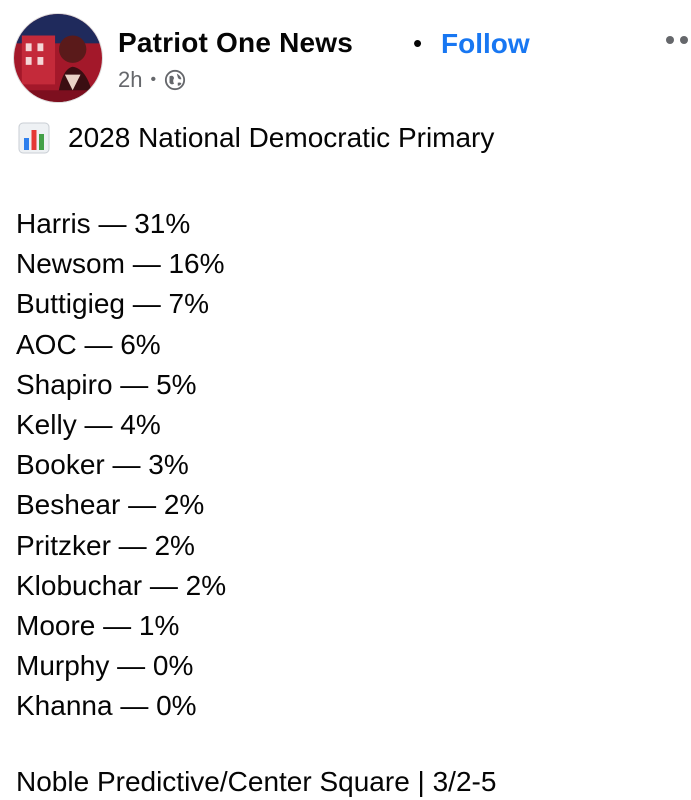  I want to click on list-item: Khanna — 0%, so click(106, 706).